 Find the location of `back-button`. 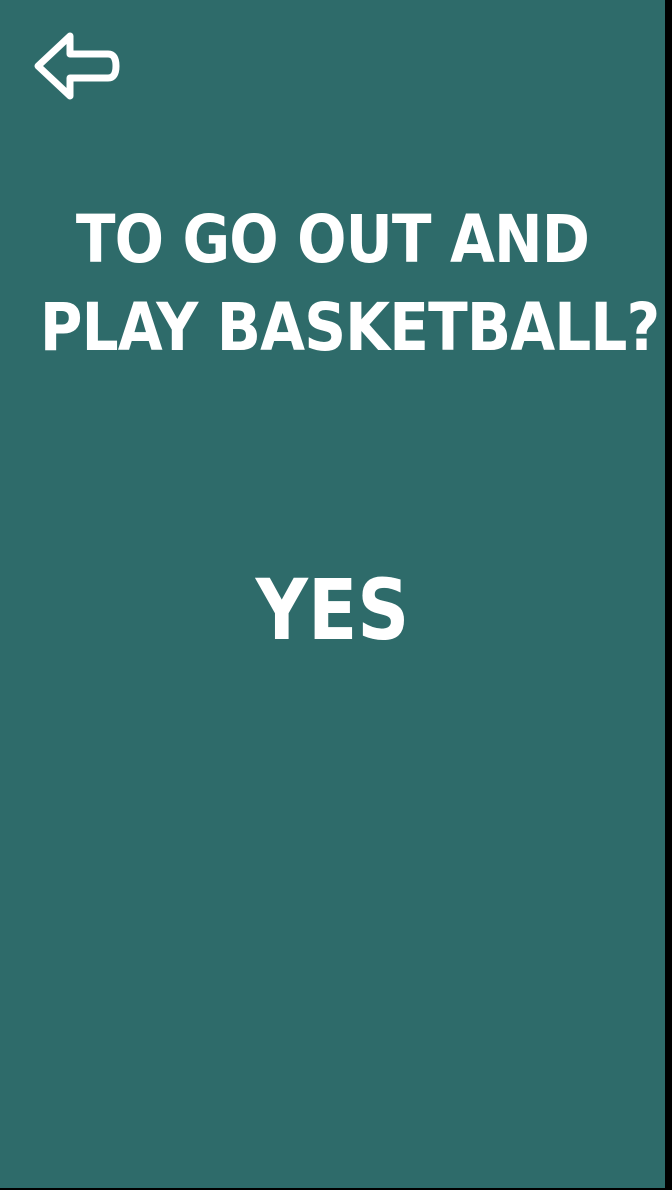

back-button is located at coordinates (76, 66).